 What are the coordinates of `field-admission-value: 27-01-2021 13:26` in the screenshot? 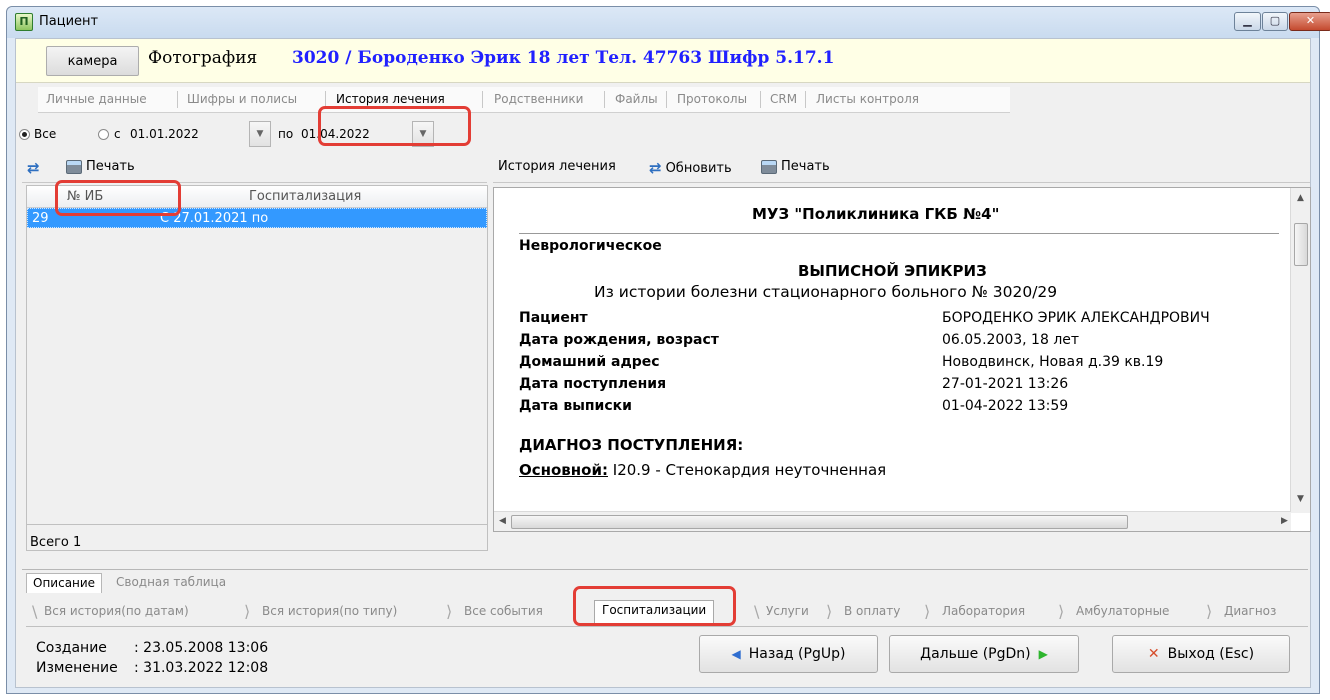 It's located at (1005, 384).